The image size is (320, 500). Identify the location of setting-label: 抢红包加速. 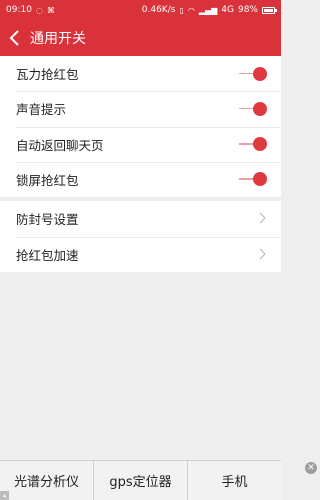
(47, 255).